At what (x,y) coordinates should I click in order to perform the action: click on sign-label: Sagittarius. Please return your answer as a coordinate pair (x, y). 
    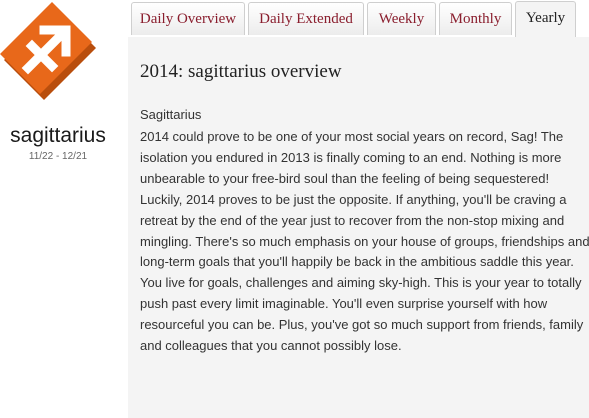
    Looking at the image, I should click on (171, 114).